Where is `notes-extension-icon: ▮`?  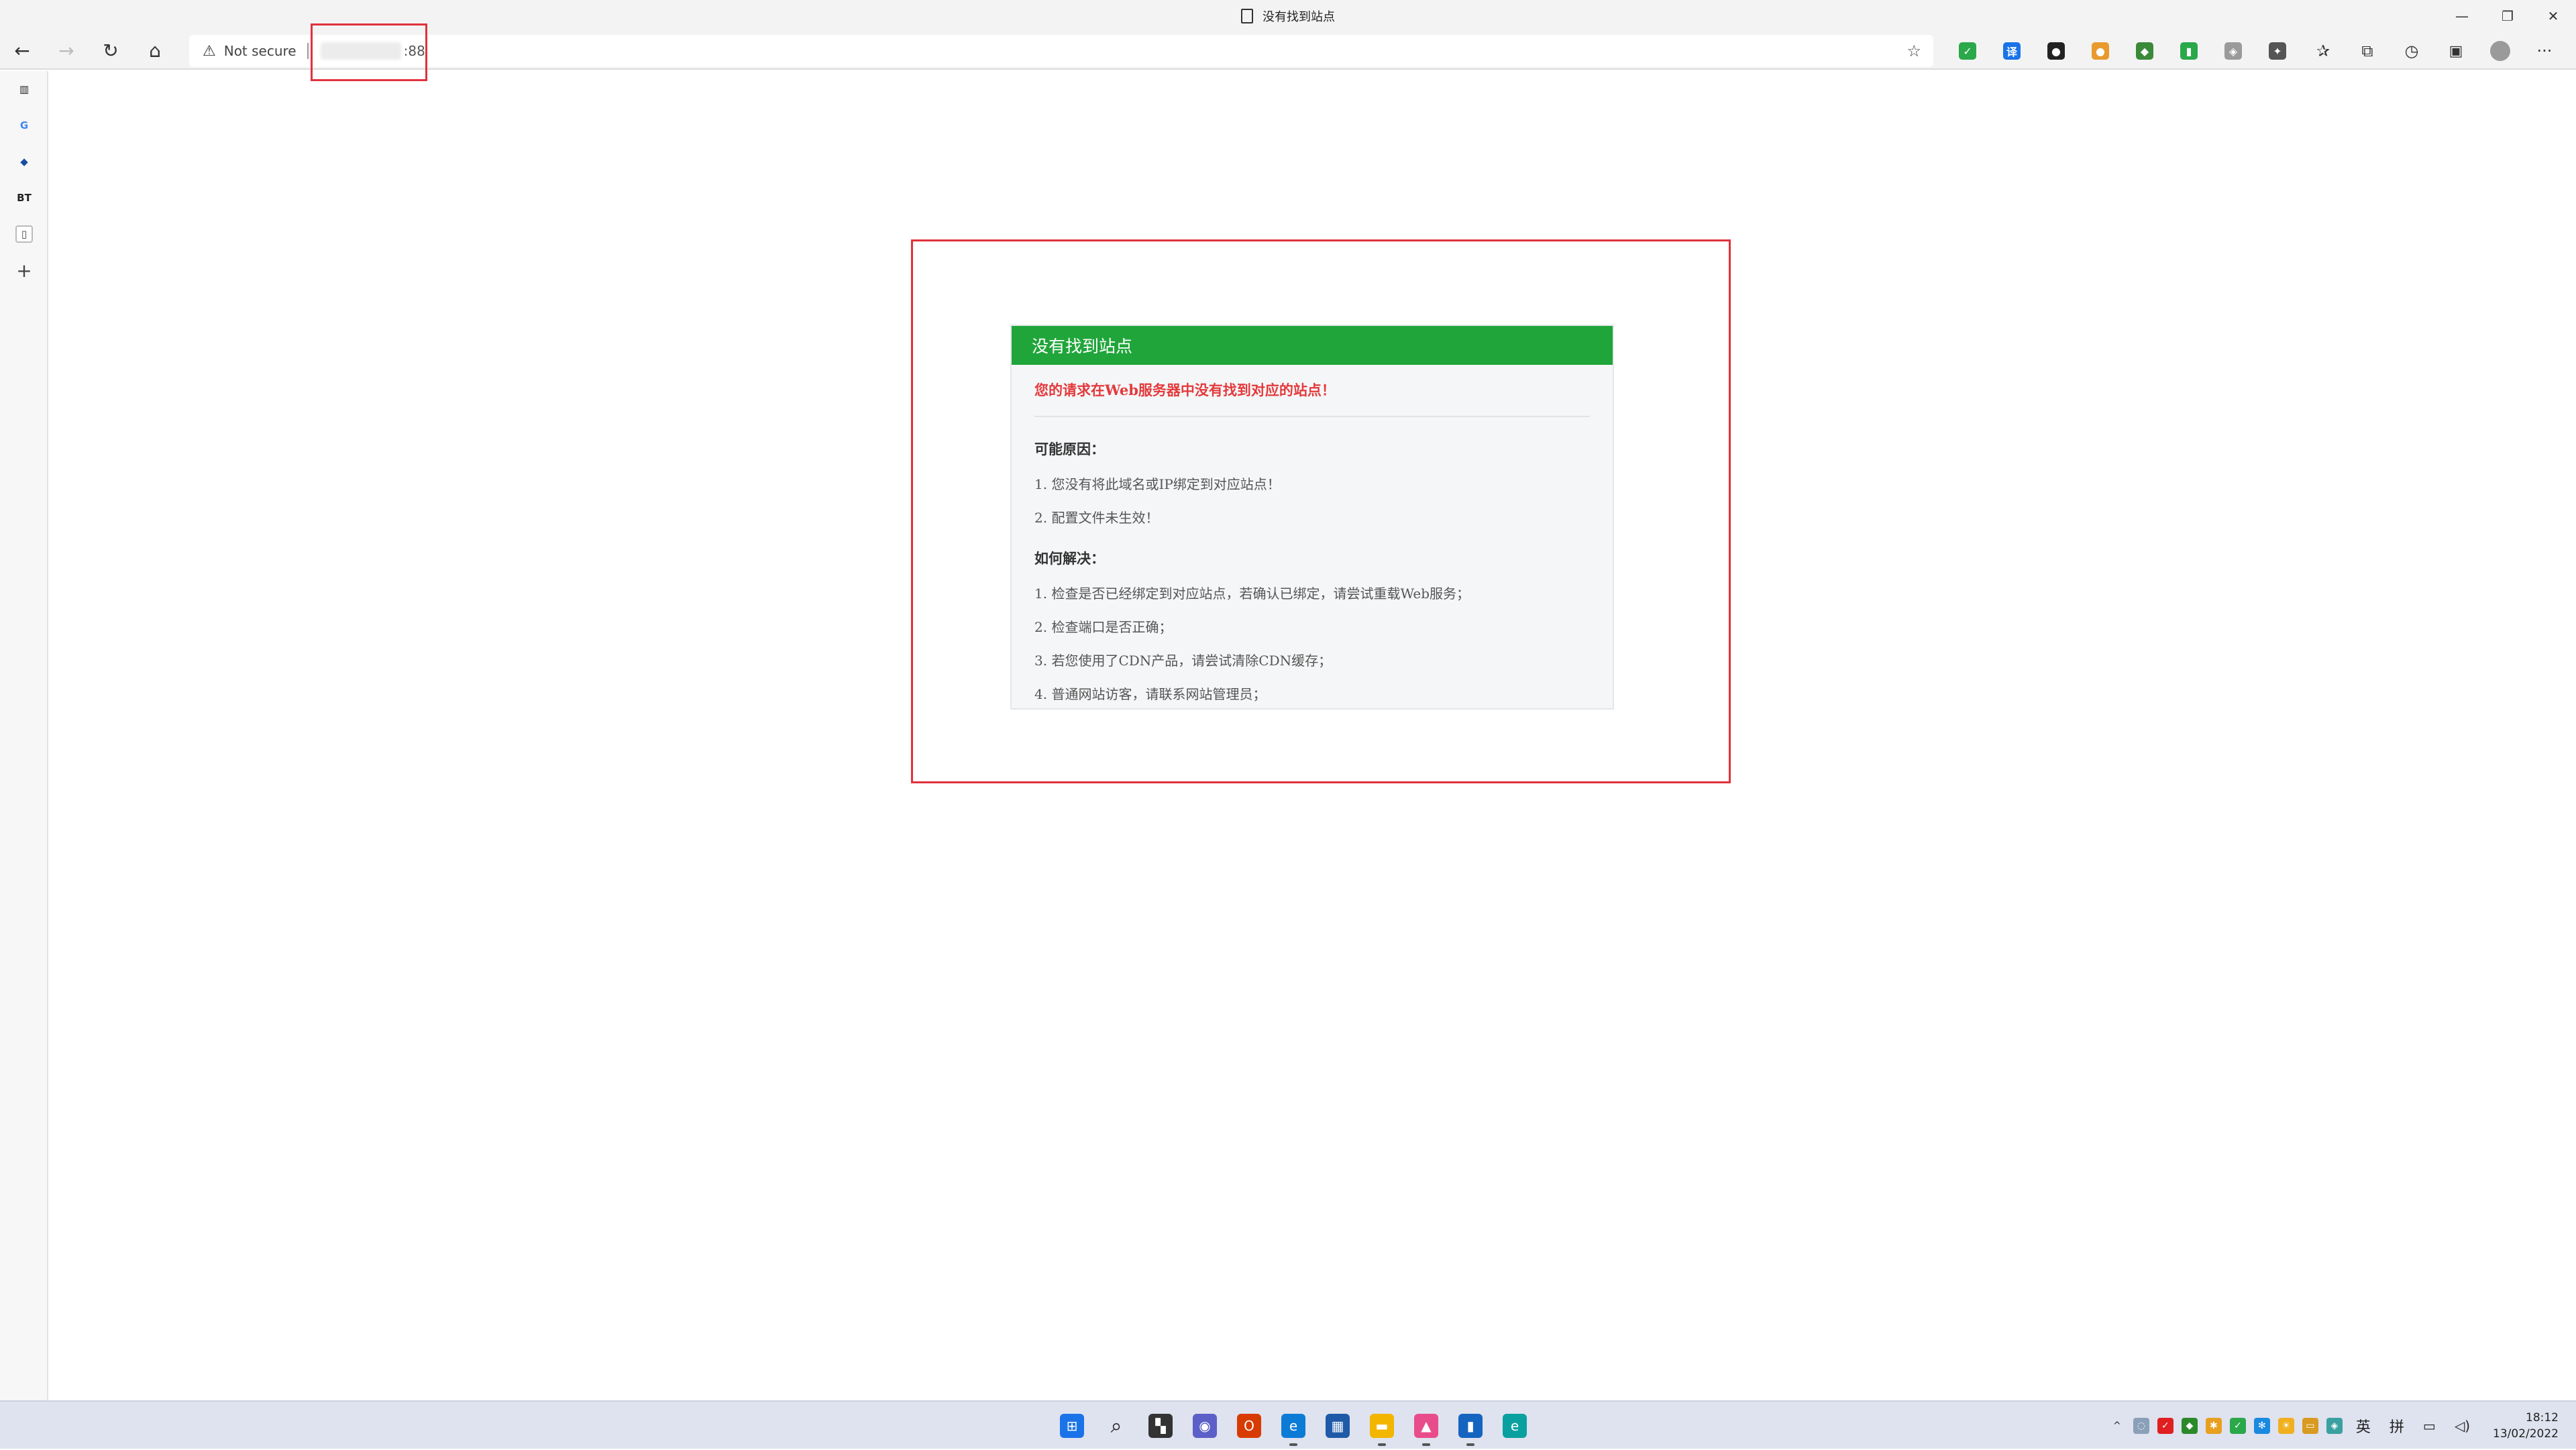 notes-extension-icon: ▮ is located at coordinates (2189, 51).